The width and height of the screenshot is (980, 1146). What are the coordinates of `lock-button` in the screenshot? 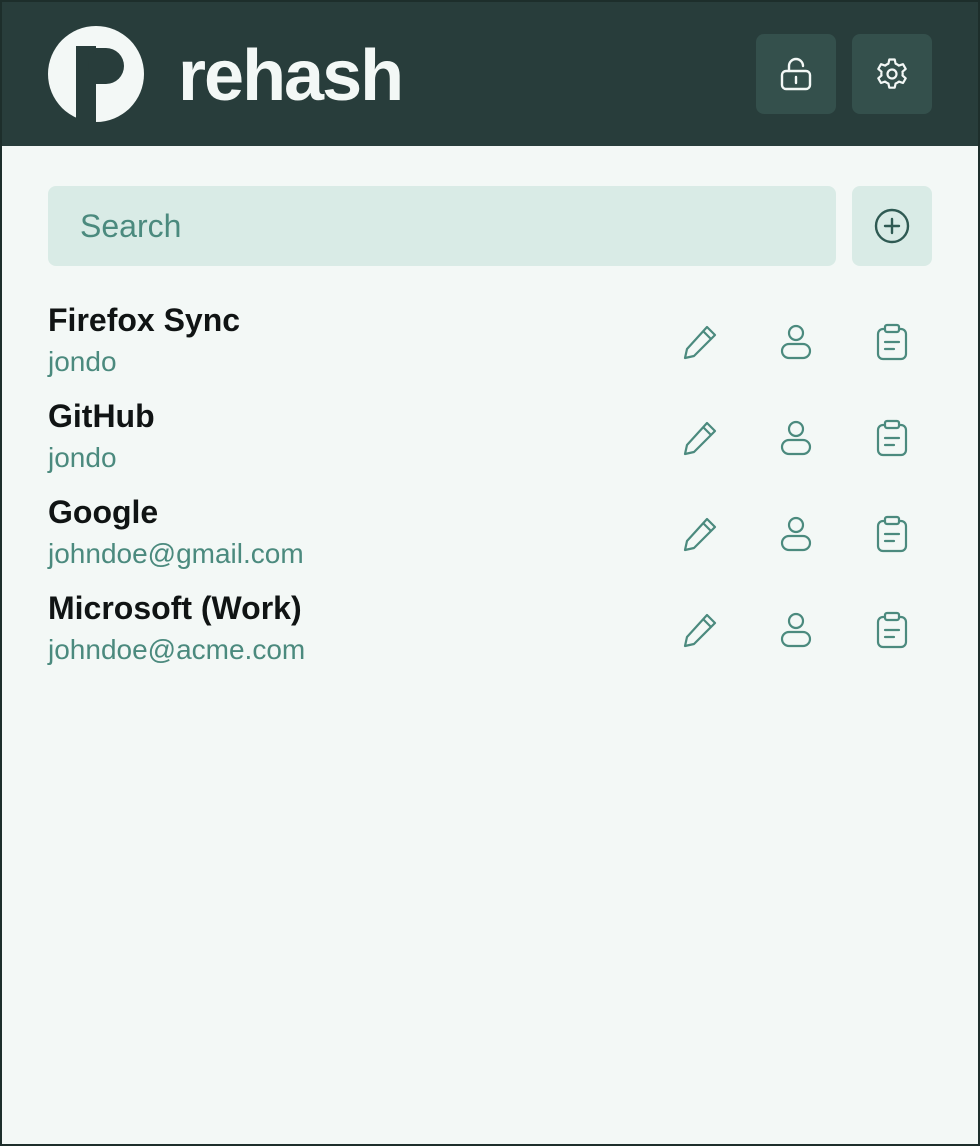 It's located at (796, 74).